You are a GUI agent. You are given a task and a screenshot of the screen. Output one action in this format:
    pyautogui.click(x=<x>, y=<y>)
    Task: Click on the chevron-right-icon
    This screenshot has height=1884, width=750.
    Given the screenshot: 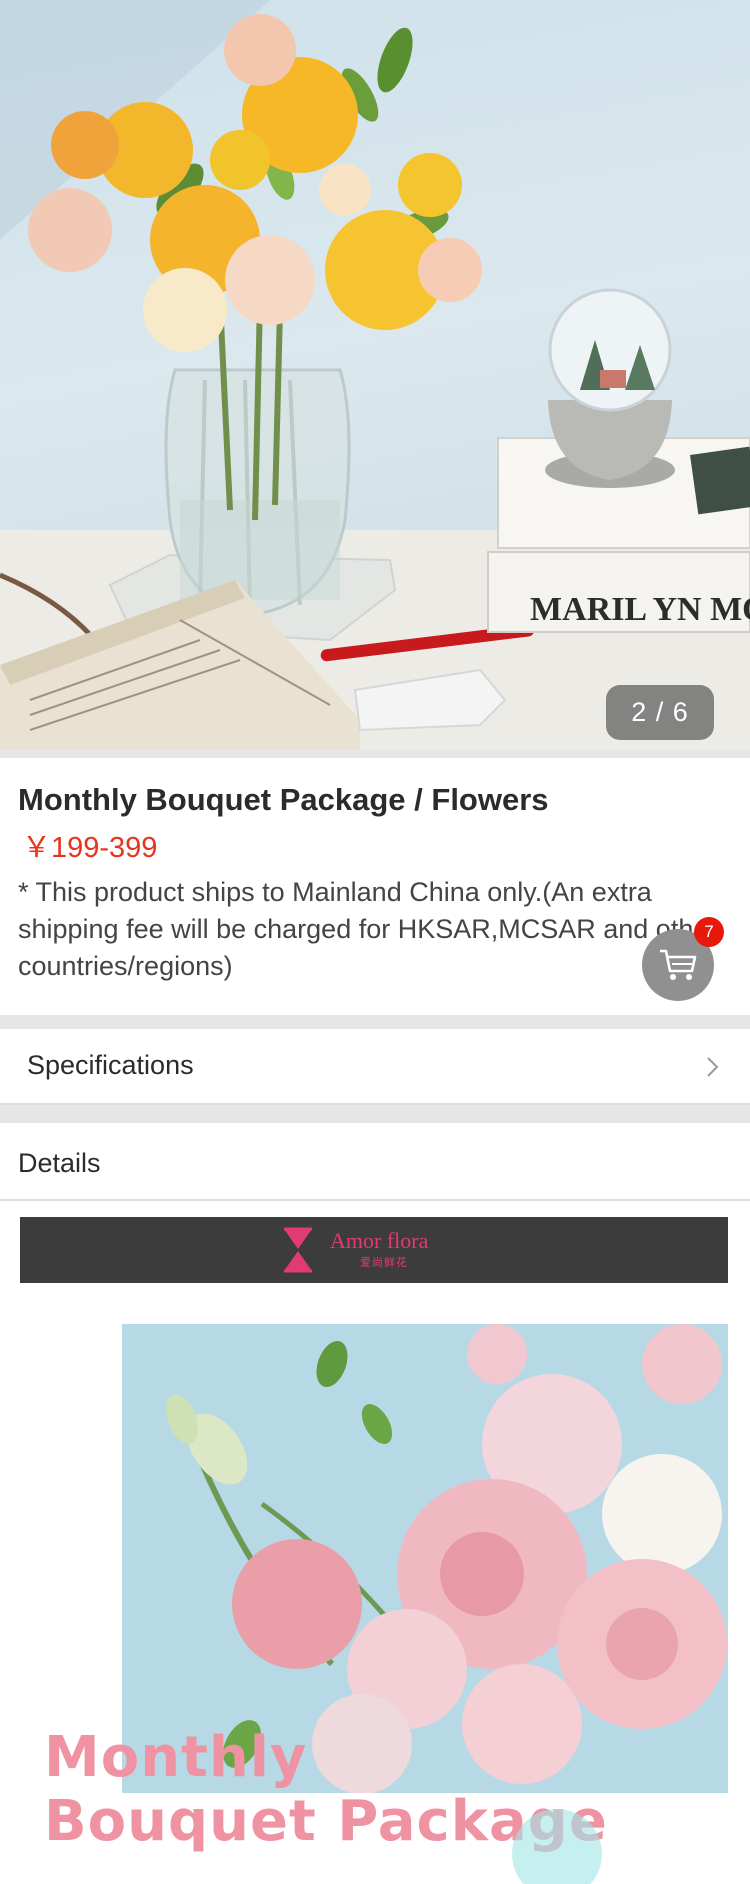 What is the action you would take?
    pyautogui.click(x=713, y=1067)
    